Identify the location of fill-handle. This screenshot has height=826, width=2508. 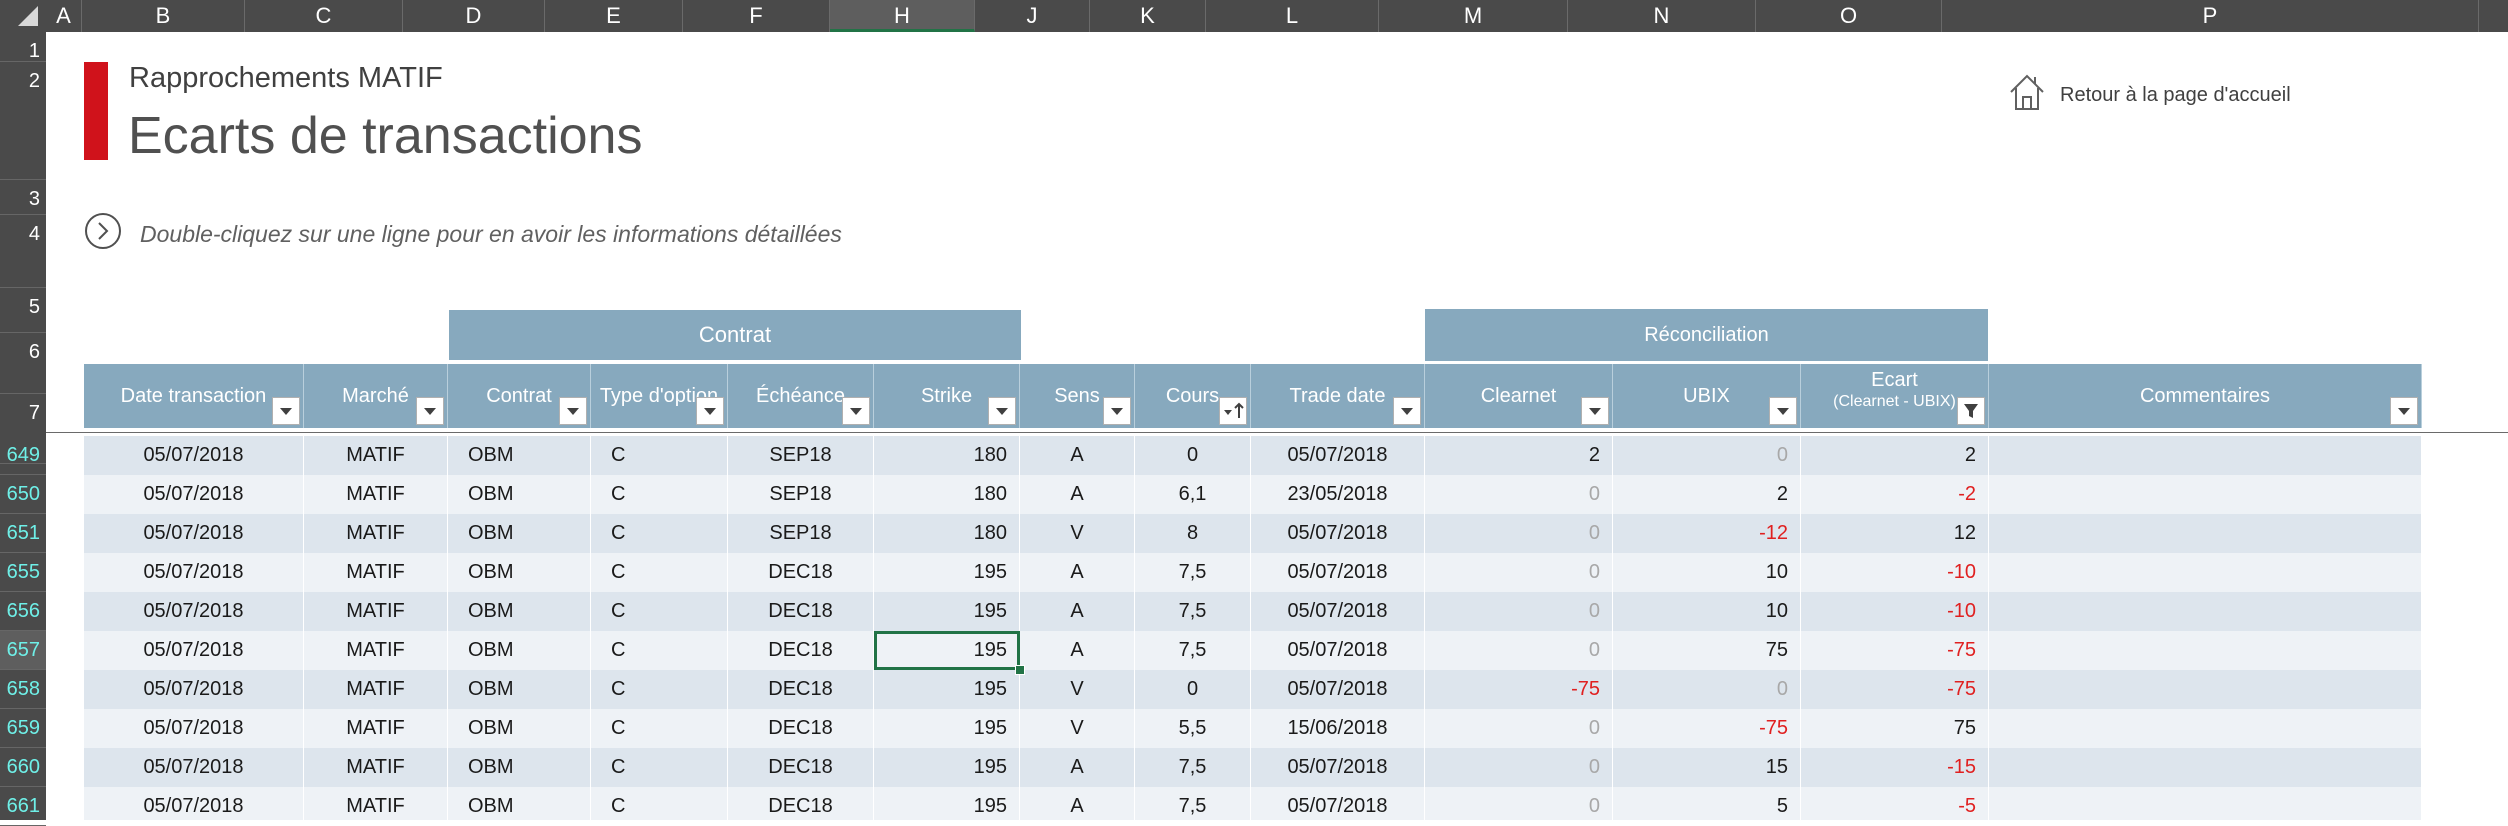
(1020, 670).